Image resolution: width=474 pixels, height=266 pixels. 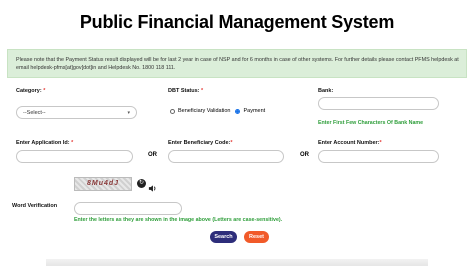 I want to click on page-title: Public Financial Management System, so click(x=237, y=22).